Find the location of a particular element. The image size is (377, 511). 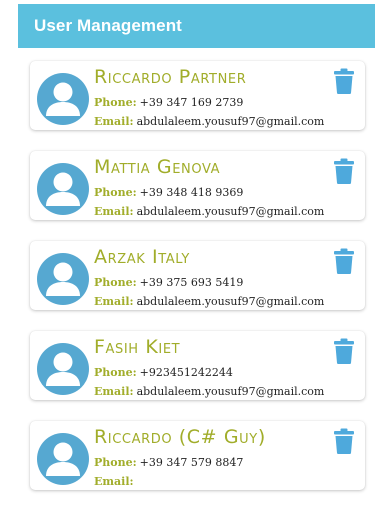

user-name: Riccardo (C# Guy) is located at coordinates (180, 437).